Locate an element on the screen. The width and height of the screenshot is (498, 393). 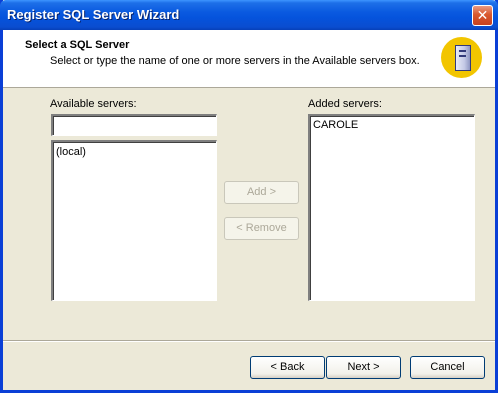
close-icon: ✕ is located at coordinates (482, 15).